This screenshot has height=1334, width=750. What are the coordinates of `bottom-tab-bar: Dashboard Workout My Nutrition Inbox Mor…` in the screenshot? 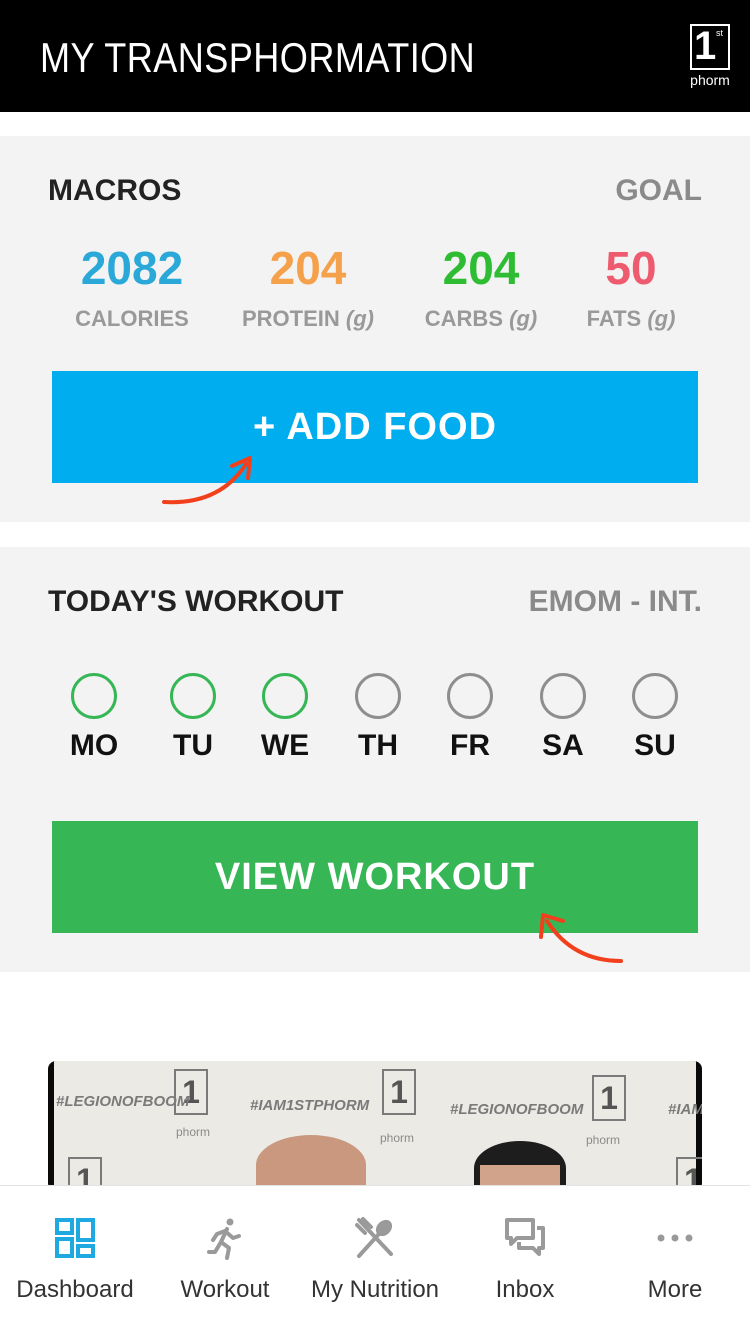 It's located at (375, 1259).